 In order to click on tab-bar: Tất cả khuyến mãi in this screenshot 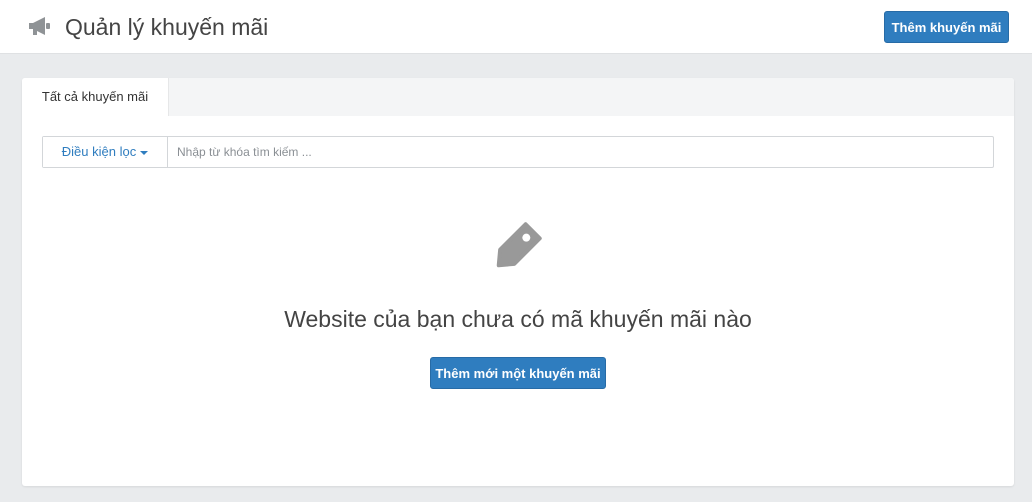, I will do `click(518, 97)`.